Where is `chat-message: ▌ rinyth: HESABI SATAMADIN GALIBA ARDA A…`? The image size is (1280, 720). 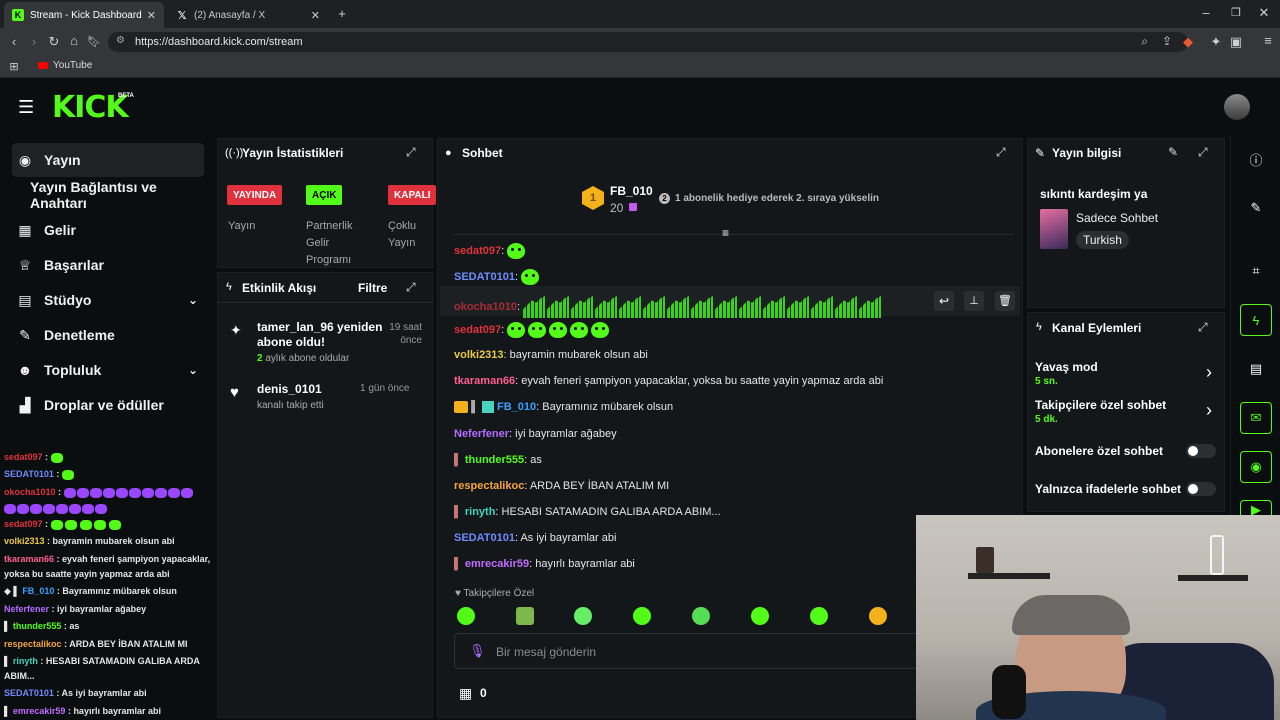
chat-message: ▌ rinyth: HESABI SATAMADIN GALIBA ARDA A… is located at coordinates (587, 512).